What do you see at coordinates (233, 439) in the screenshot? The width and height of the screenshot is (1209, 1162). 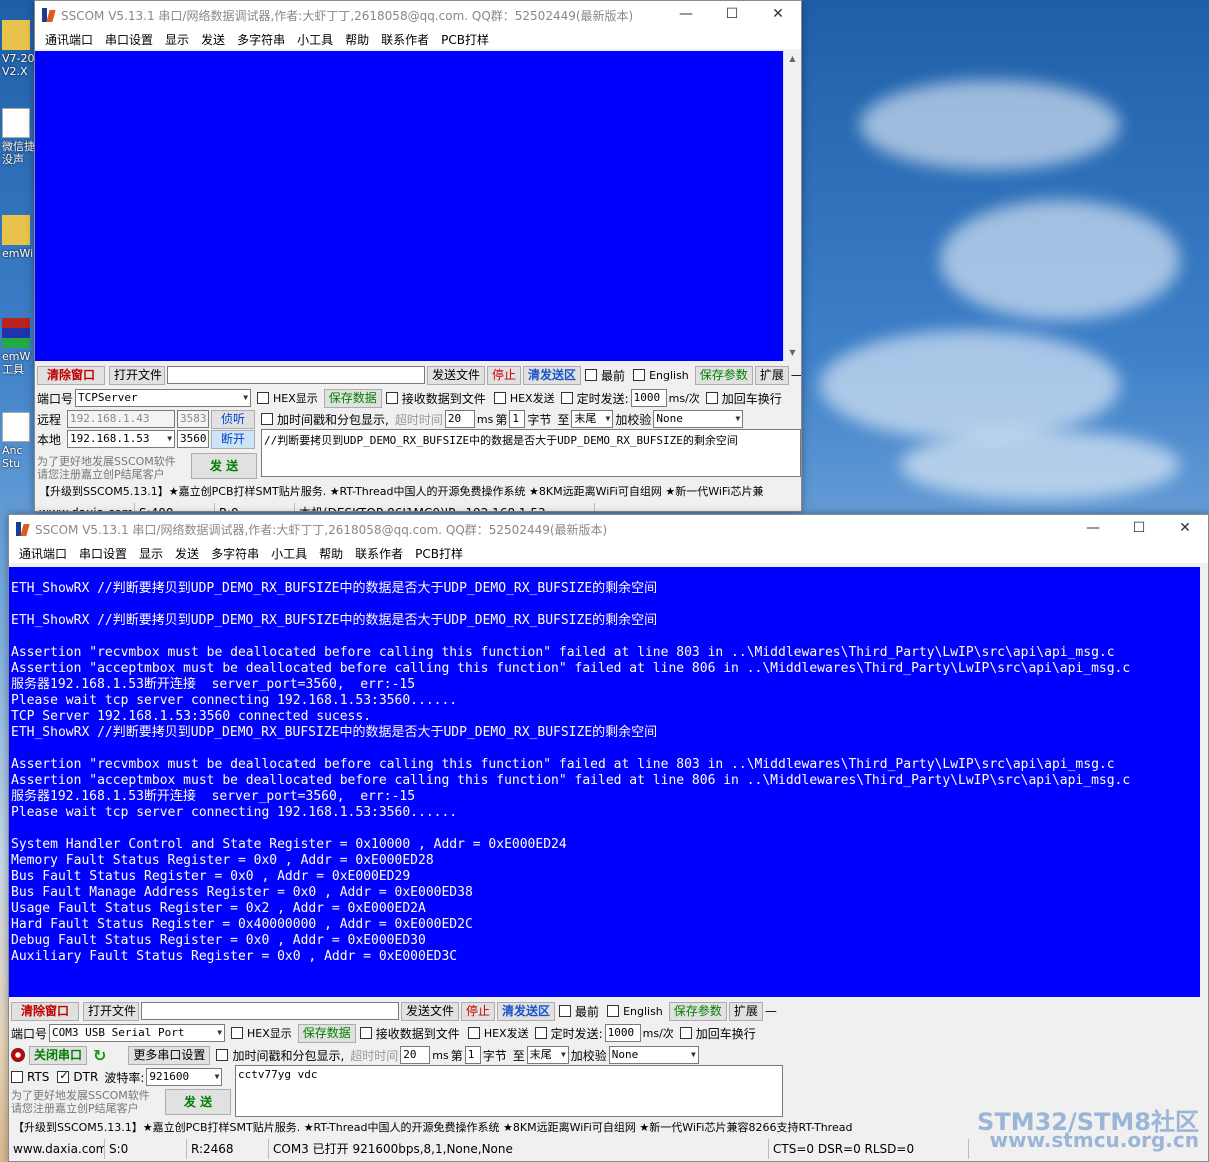 I see `disconnect-button: 断开` at bounding box center [233, 439].